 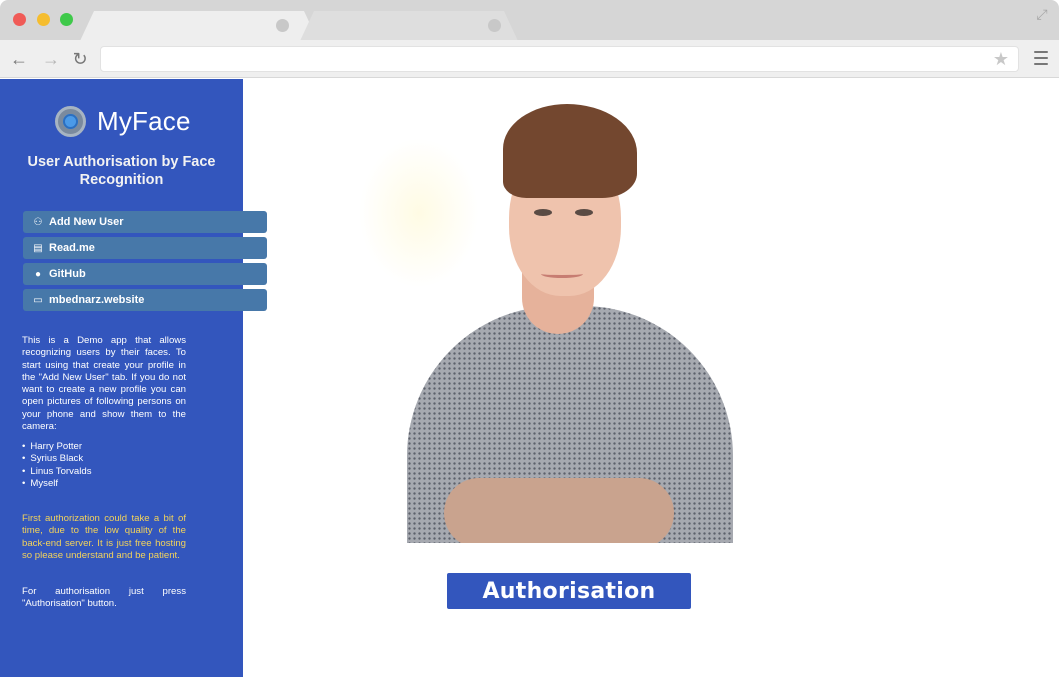 What do you see at coordinates (1042, 14) in the screenshot?
I see `expand-icon: ⤢` at bounding box center [1042, 14].